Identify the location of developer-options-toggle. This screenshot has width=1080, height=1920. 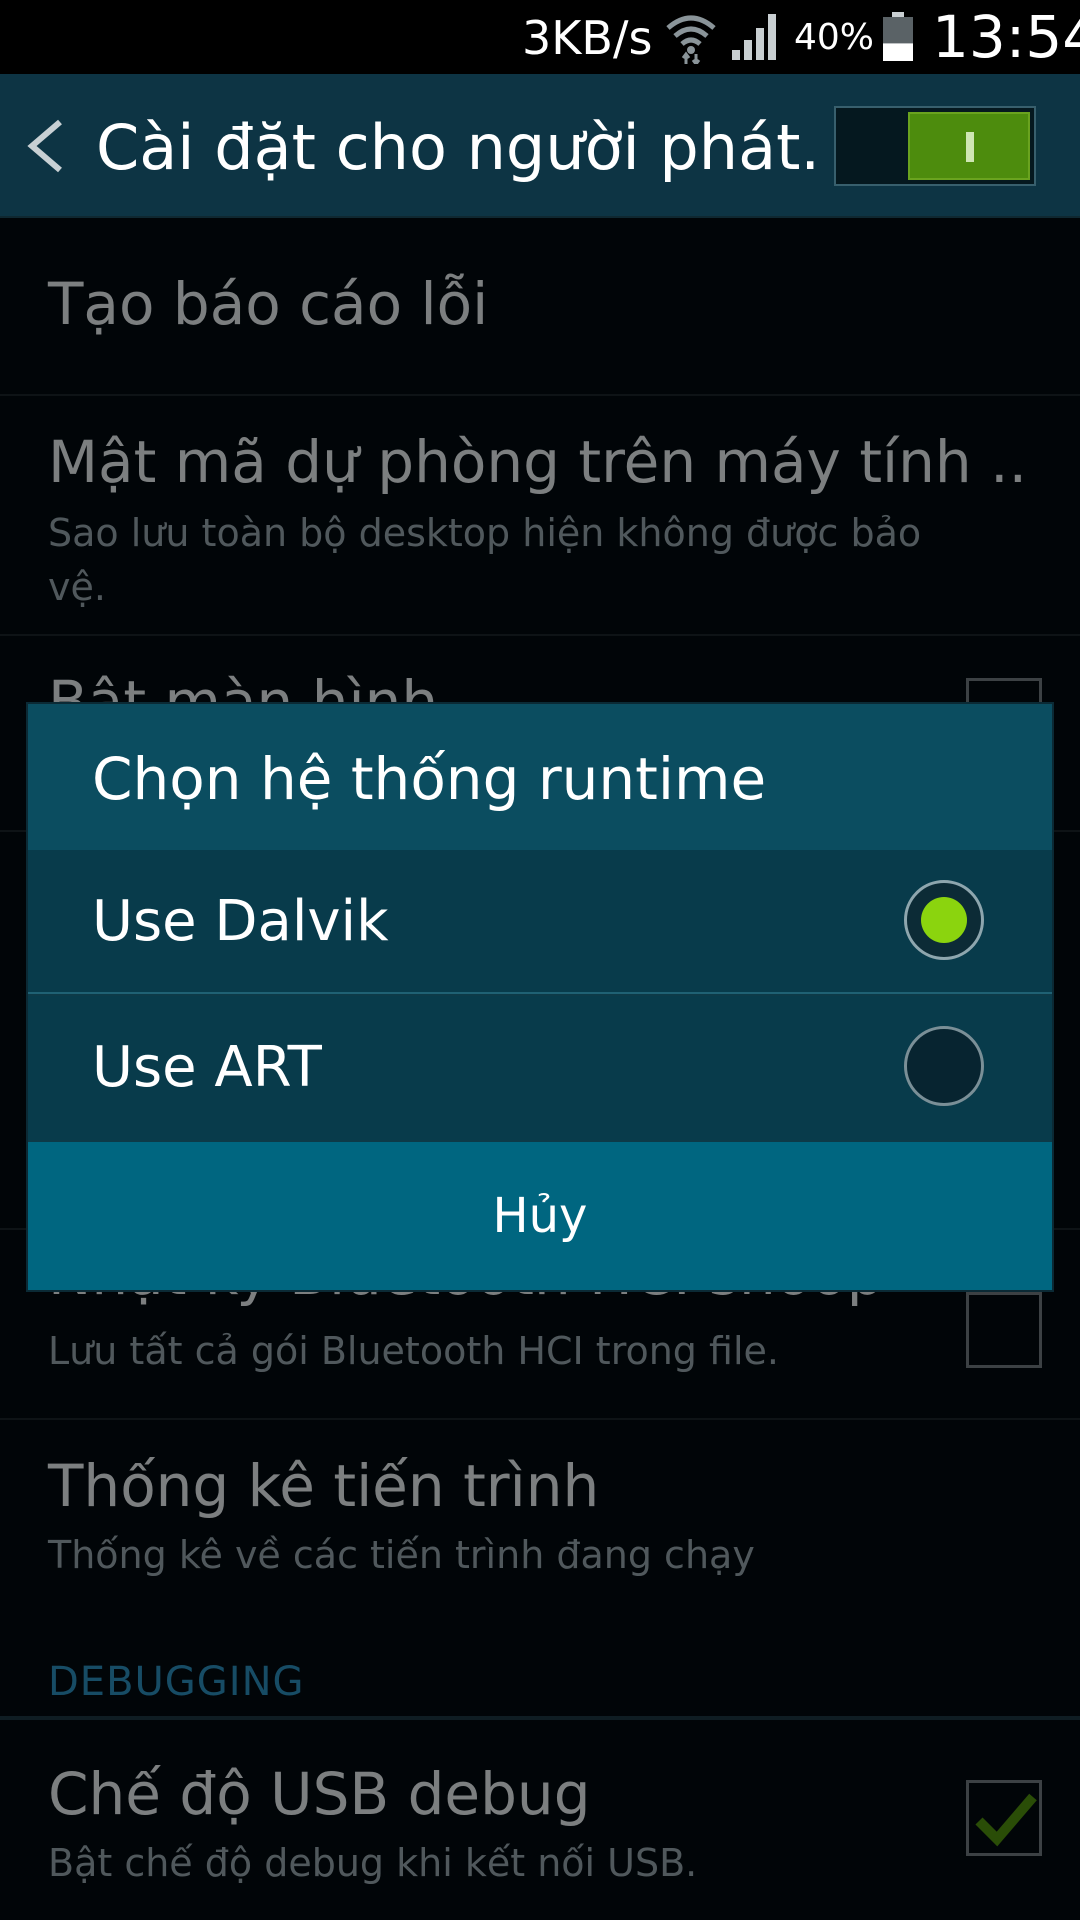
(935, 146).